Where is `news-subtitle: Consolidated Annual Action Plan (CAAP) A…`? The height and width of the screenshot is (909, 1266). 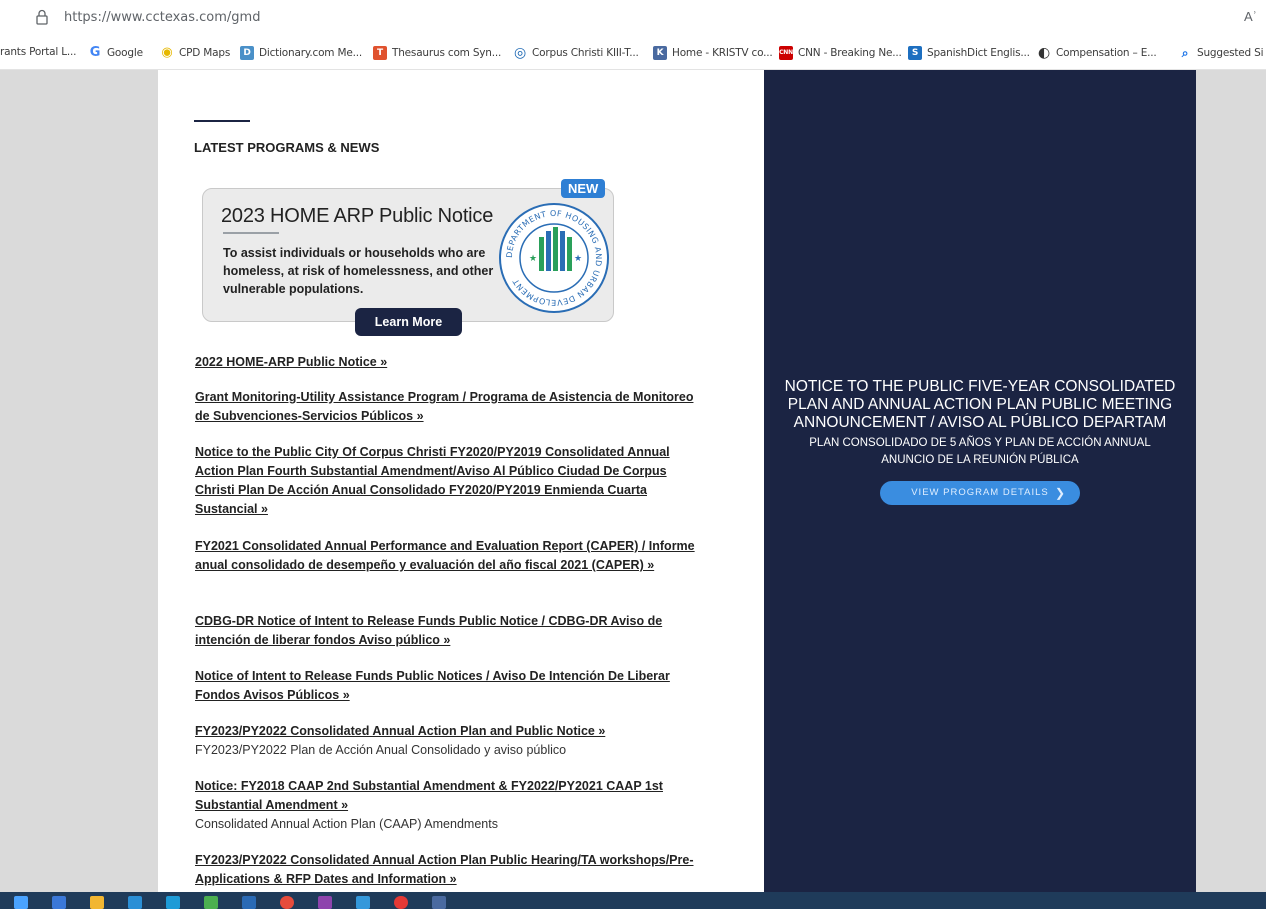 news-subtitle: Consolidated Annual Action Plan (CAAP) A… is located at coordinates (346, 824).